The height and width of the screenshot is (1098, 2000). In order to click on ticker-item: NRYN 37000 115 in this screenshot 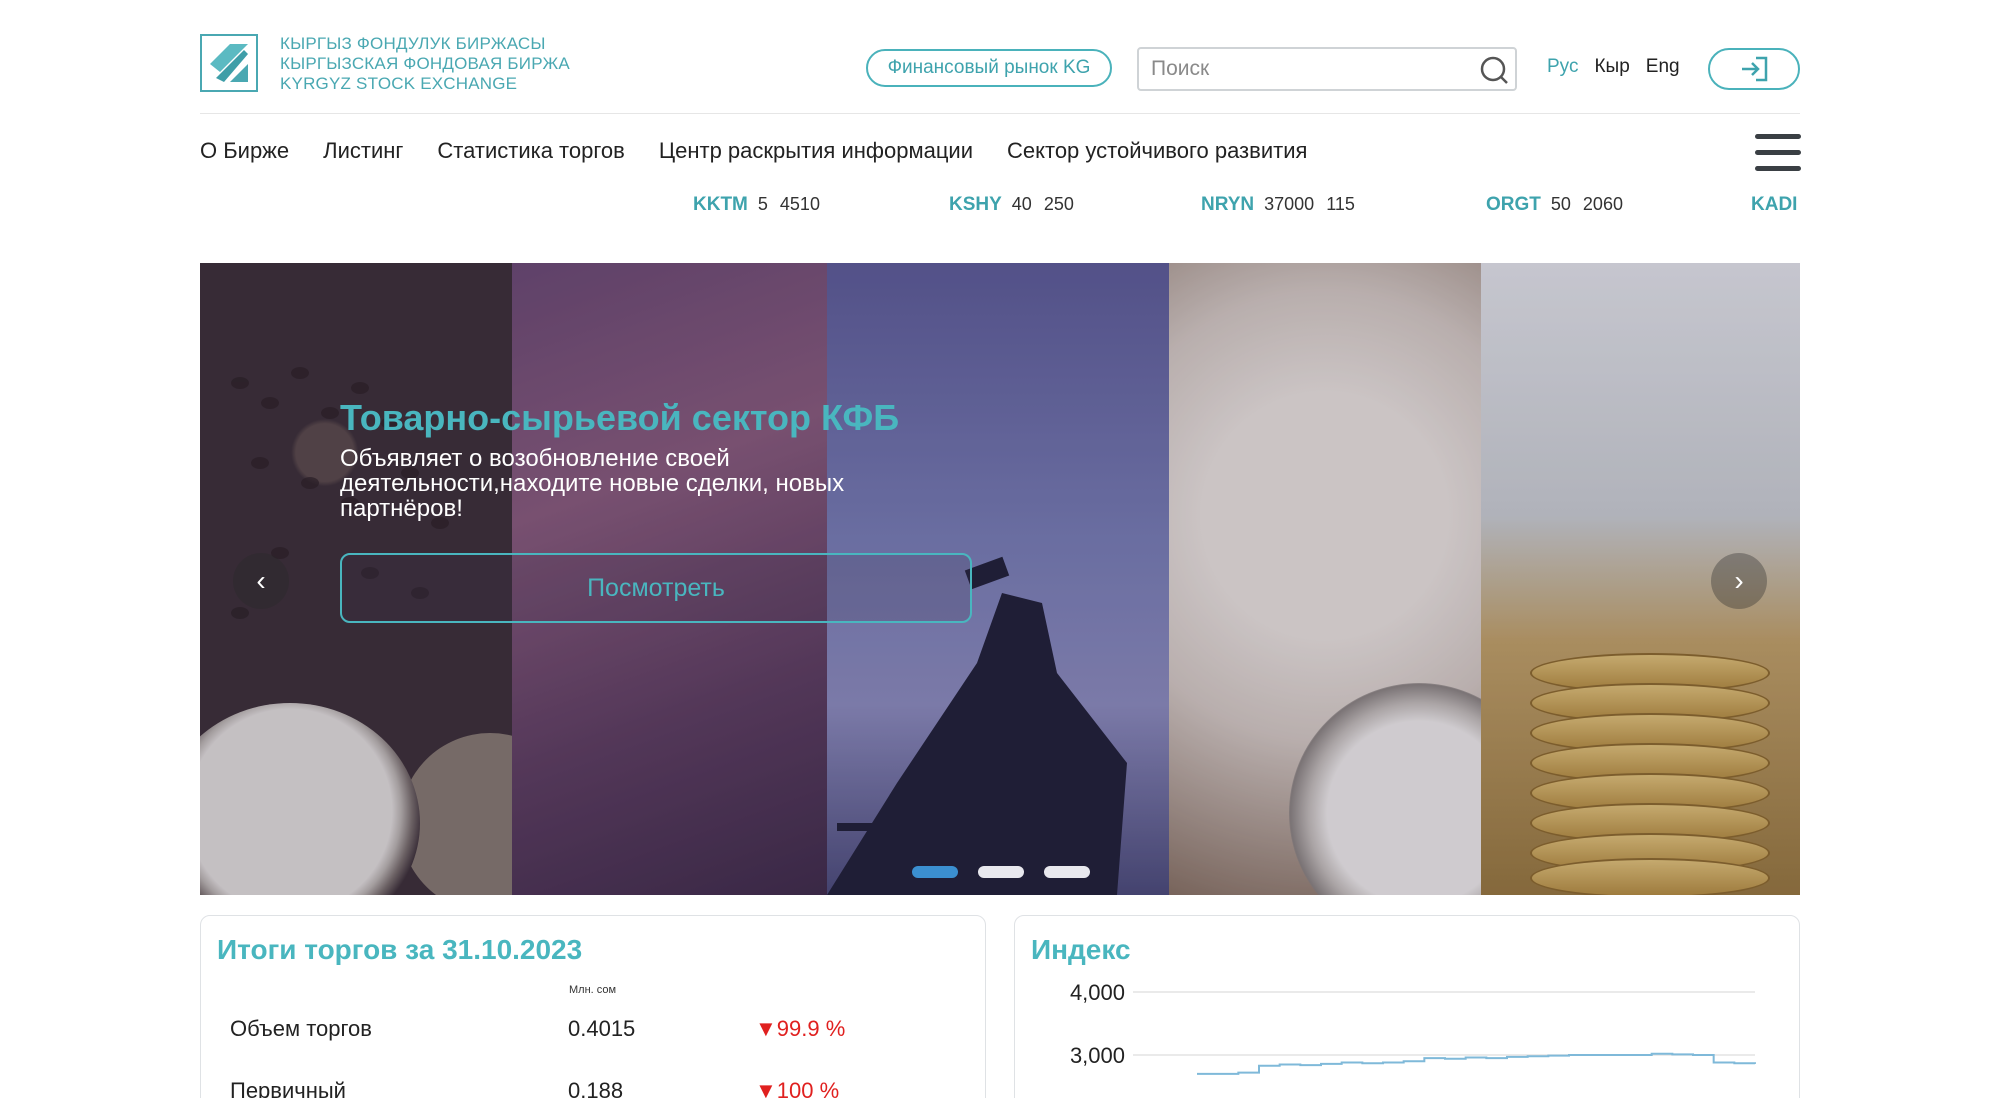, I will do `click(1278, 205)`.